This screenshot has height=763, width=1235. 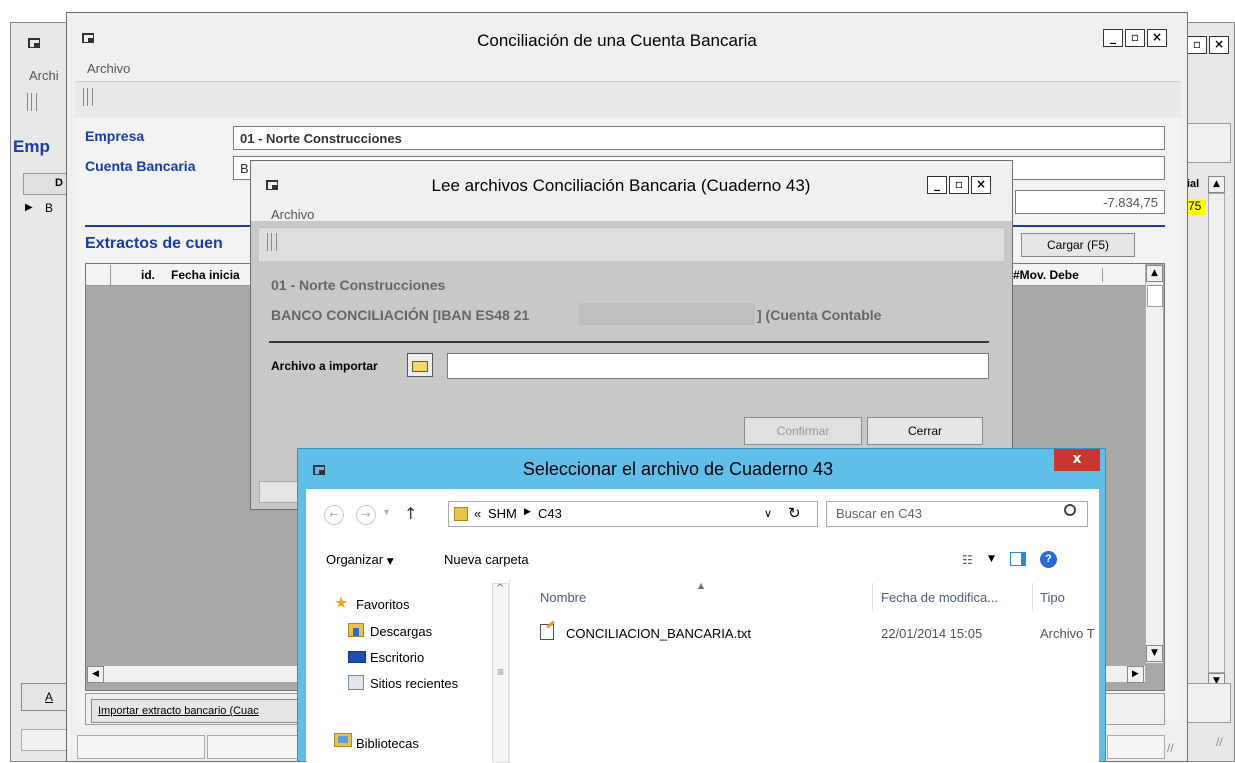 I want to click on confirmar-button: Confirmar, so click(x=803, y=431).